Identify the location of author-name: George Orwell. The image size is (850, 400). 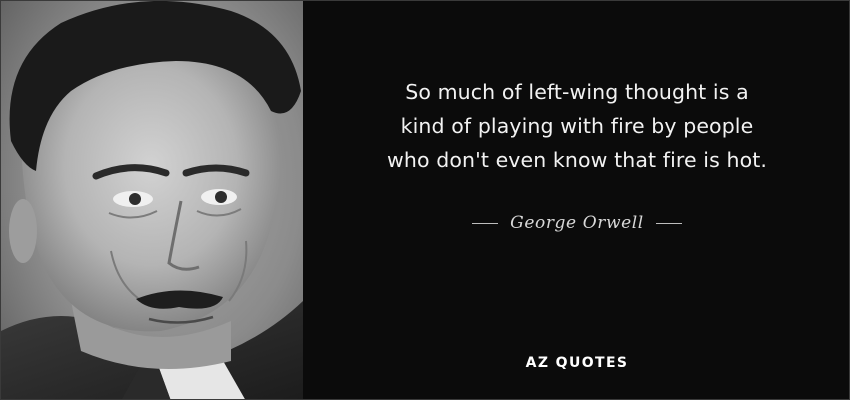
(577, 223).